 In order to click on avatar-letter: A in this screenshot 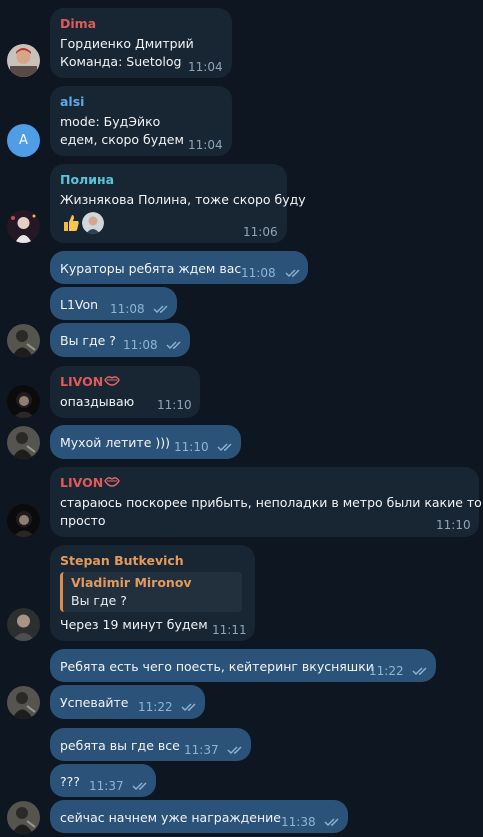, I will do `click(23, 140)`.